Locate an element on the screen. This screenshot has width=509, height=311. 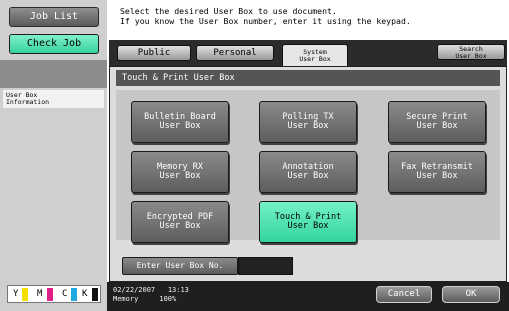
toner-bar-black is located at coordinates (95, 294).